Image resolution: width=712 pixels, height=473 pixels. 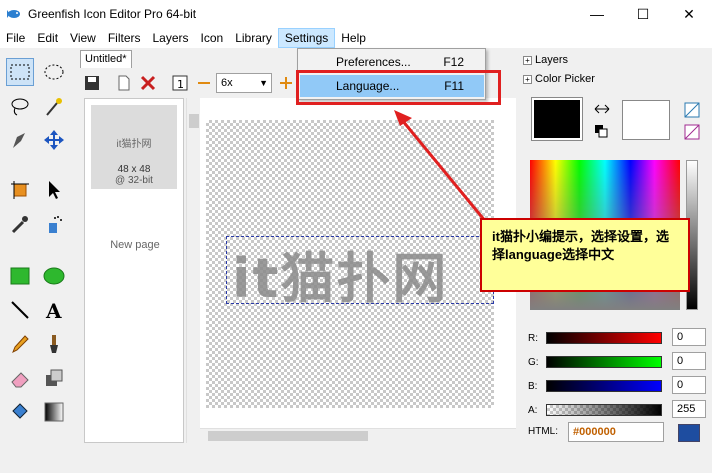 I want to click on html-color-input: #000000, so click(x=616, y=432).